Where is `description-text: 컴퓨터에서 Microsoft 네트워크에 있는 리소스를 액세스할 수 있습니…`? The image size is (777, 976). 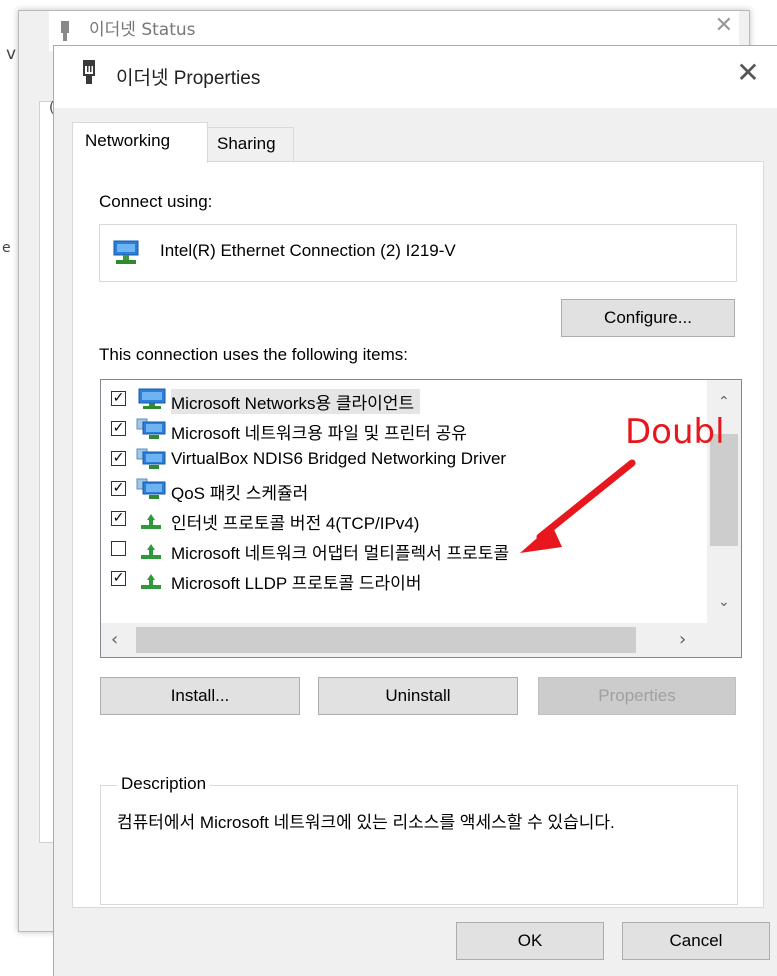 description-text: 컴퓨터에서 Microsoft 네트워크에 있는 리소스를 액세스할 수 있습니… is located at coordinates (366, 822).